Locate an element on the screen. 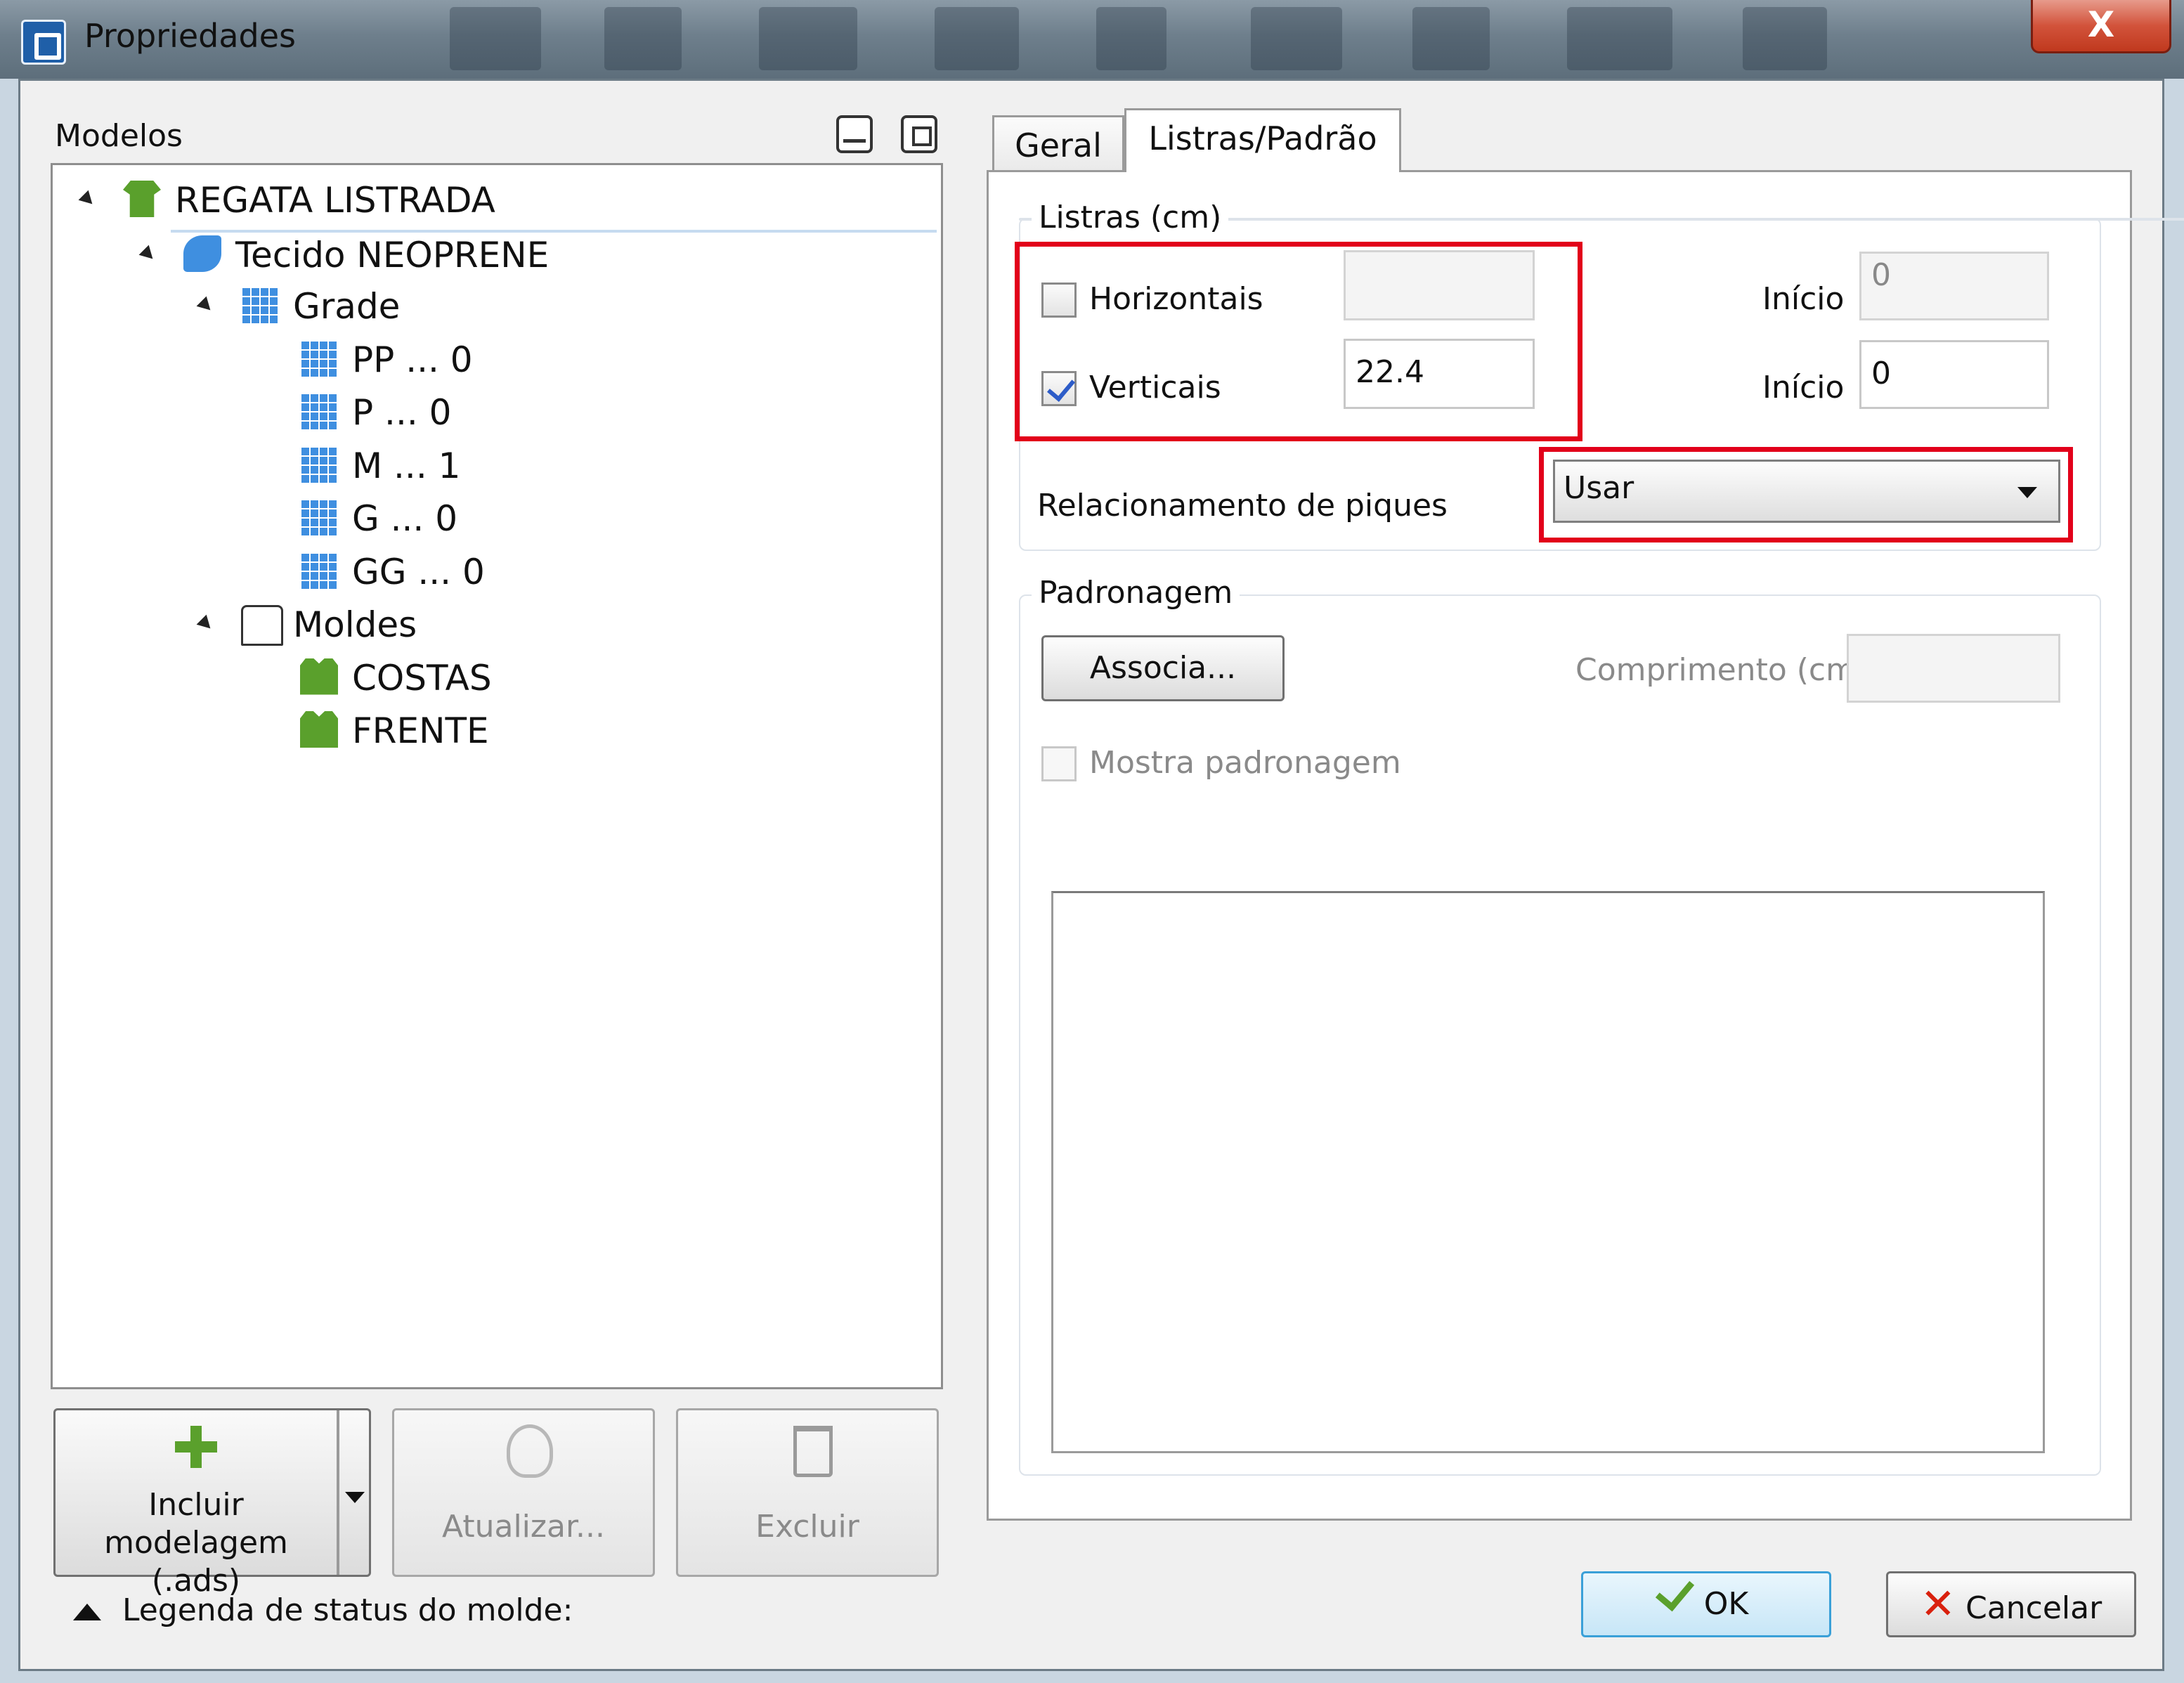 This screenshot has height=1683, width=2184. vertical-value-field: 22.4 is located at coordinates (1440, 374).